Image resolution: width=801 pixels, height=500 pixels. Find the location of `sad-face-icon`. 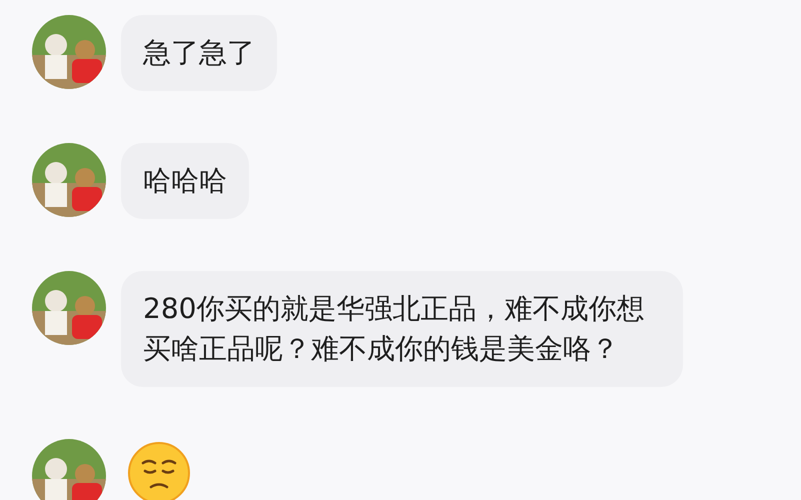

sad-face-icon is located at coordinates (159, 470).